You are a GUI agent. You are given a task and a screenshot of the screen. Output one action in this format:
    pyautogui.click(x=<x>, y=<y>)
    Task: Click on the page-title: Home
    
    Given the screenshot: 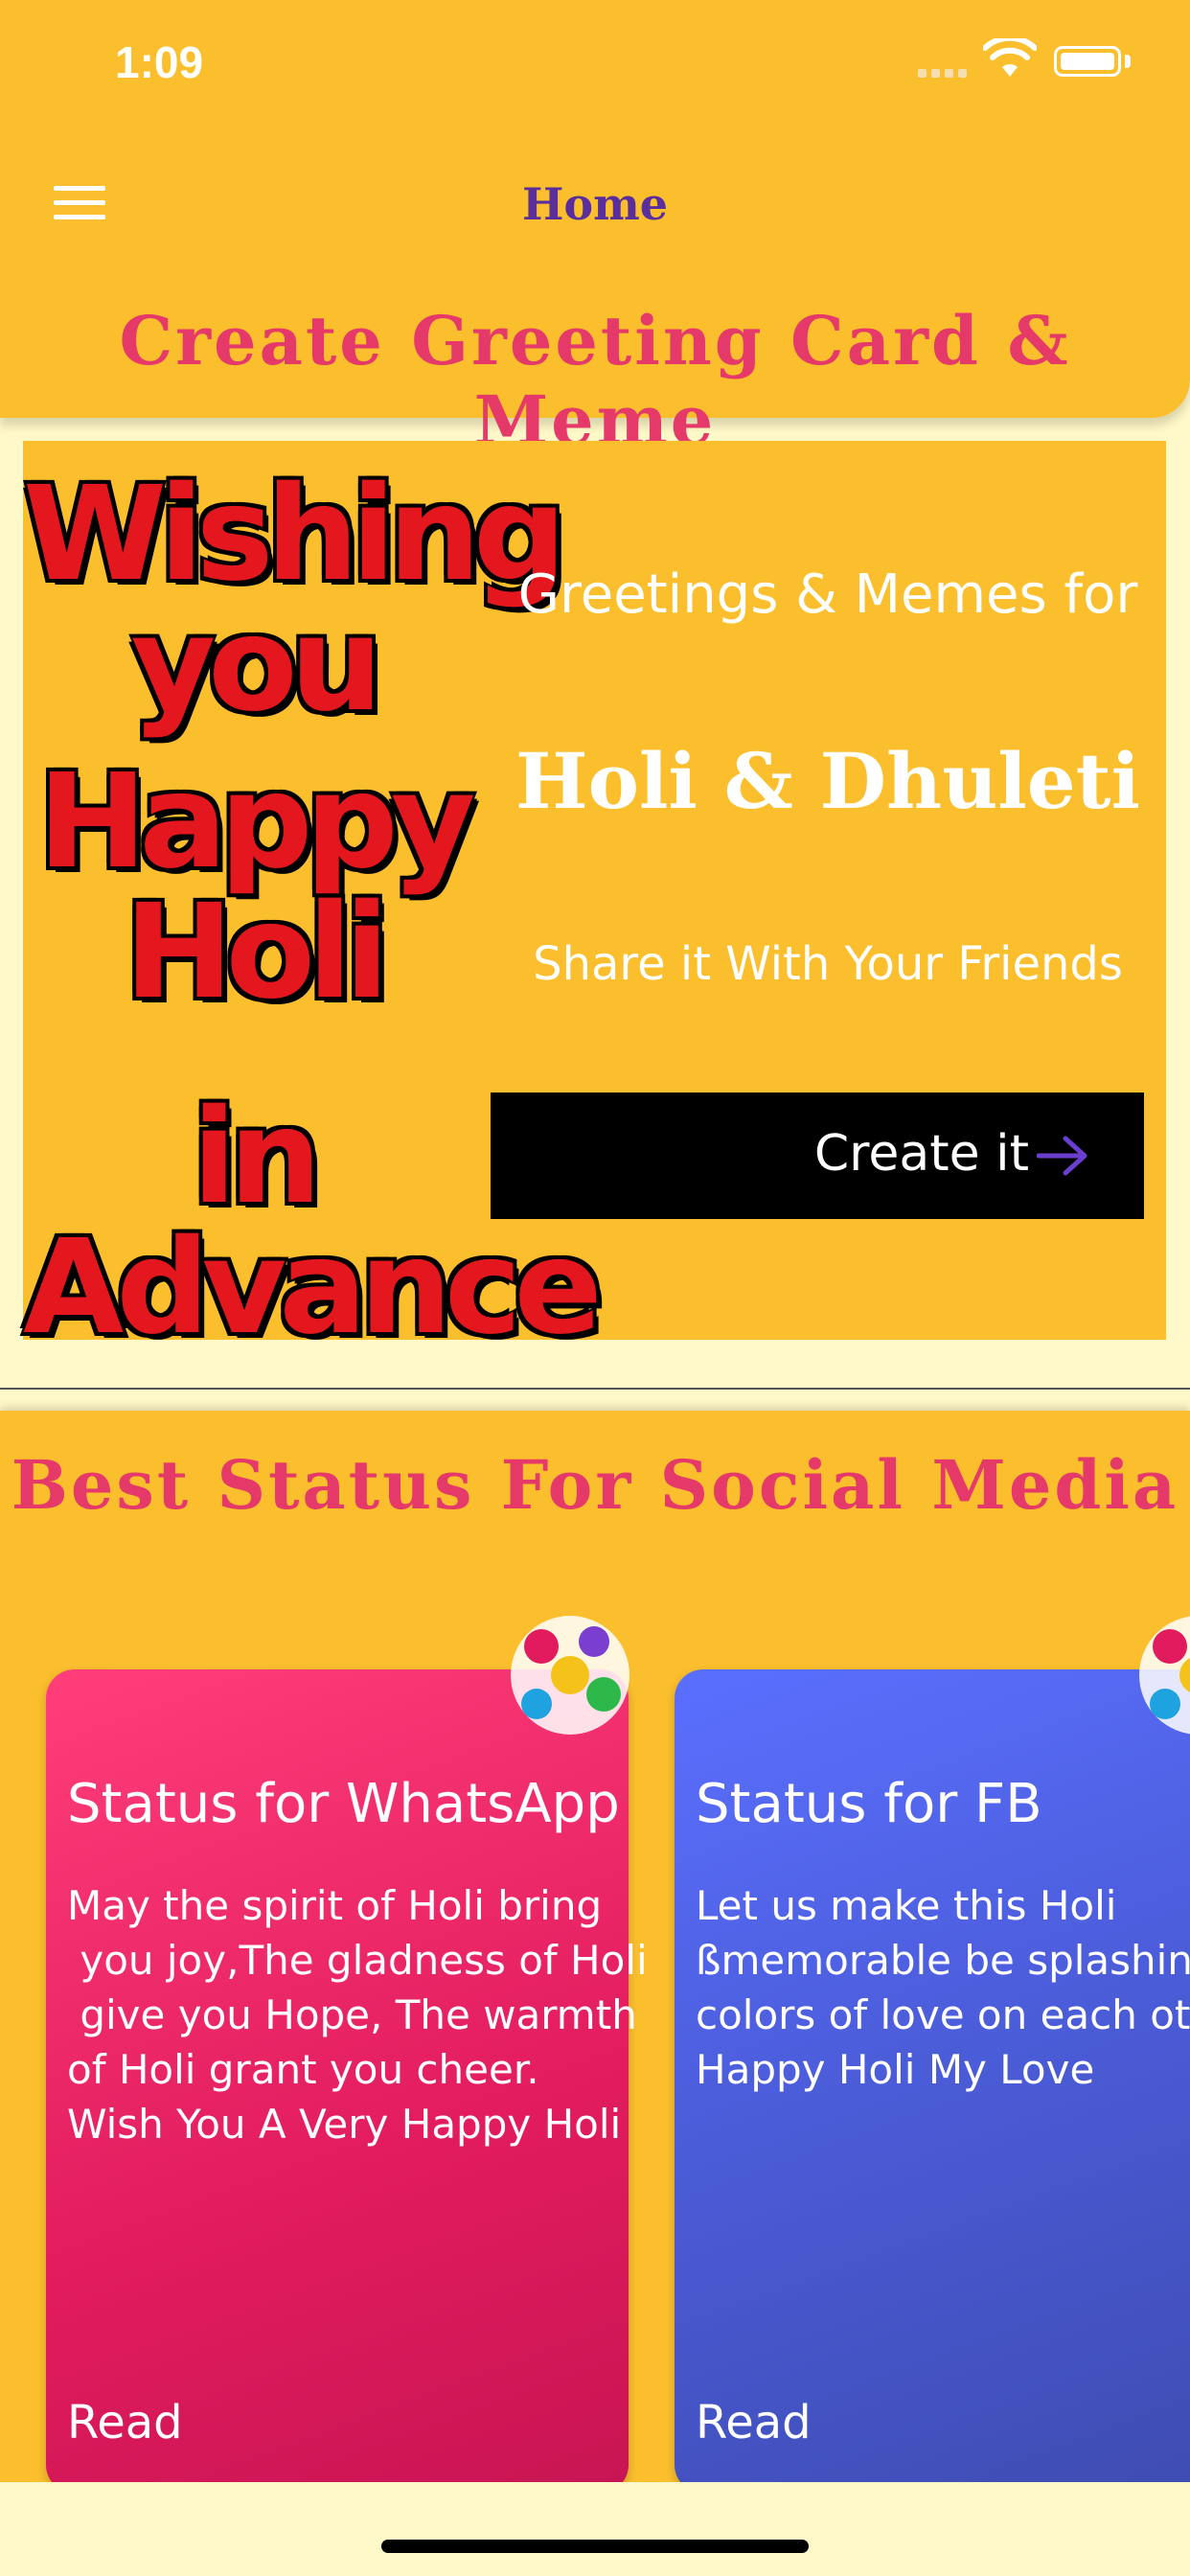 What is the action you would take?
    pyautogui.click(x=595, y=204)
    